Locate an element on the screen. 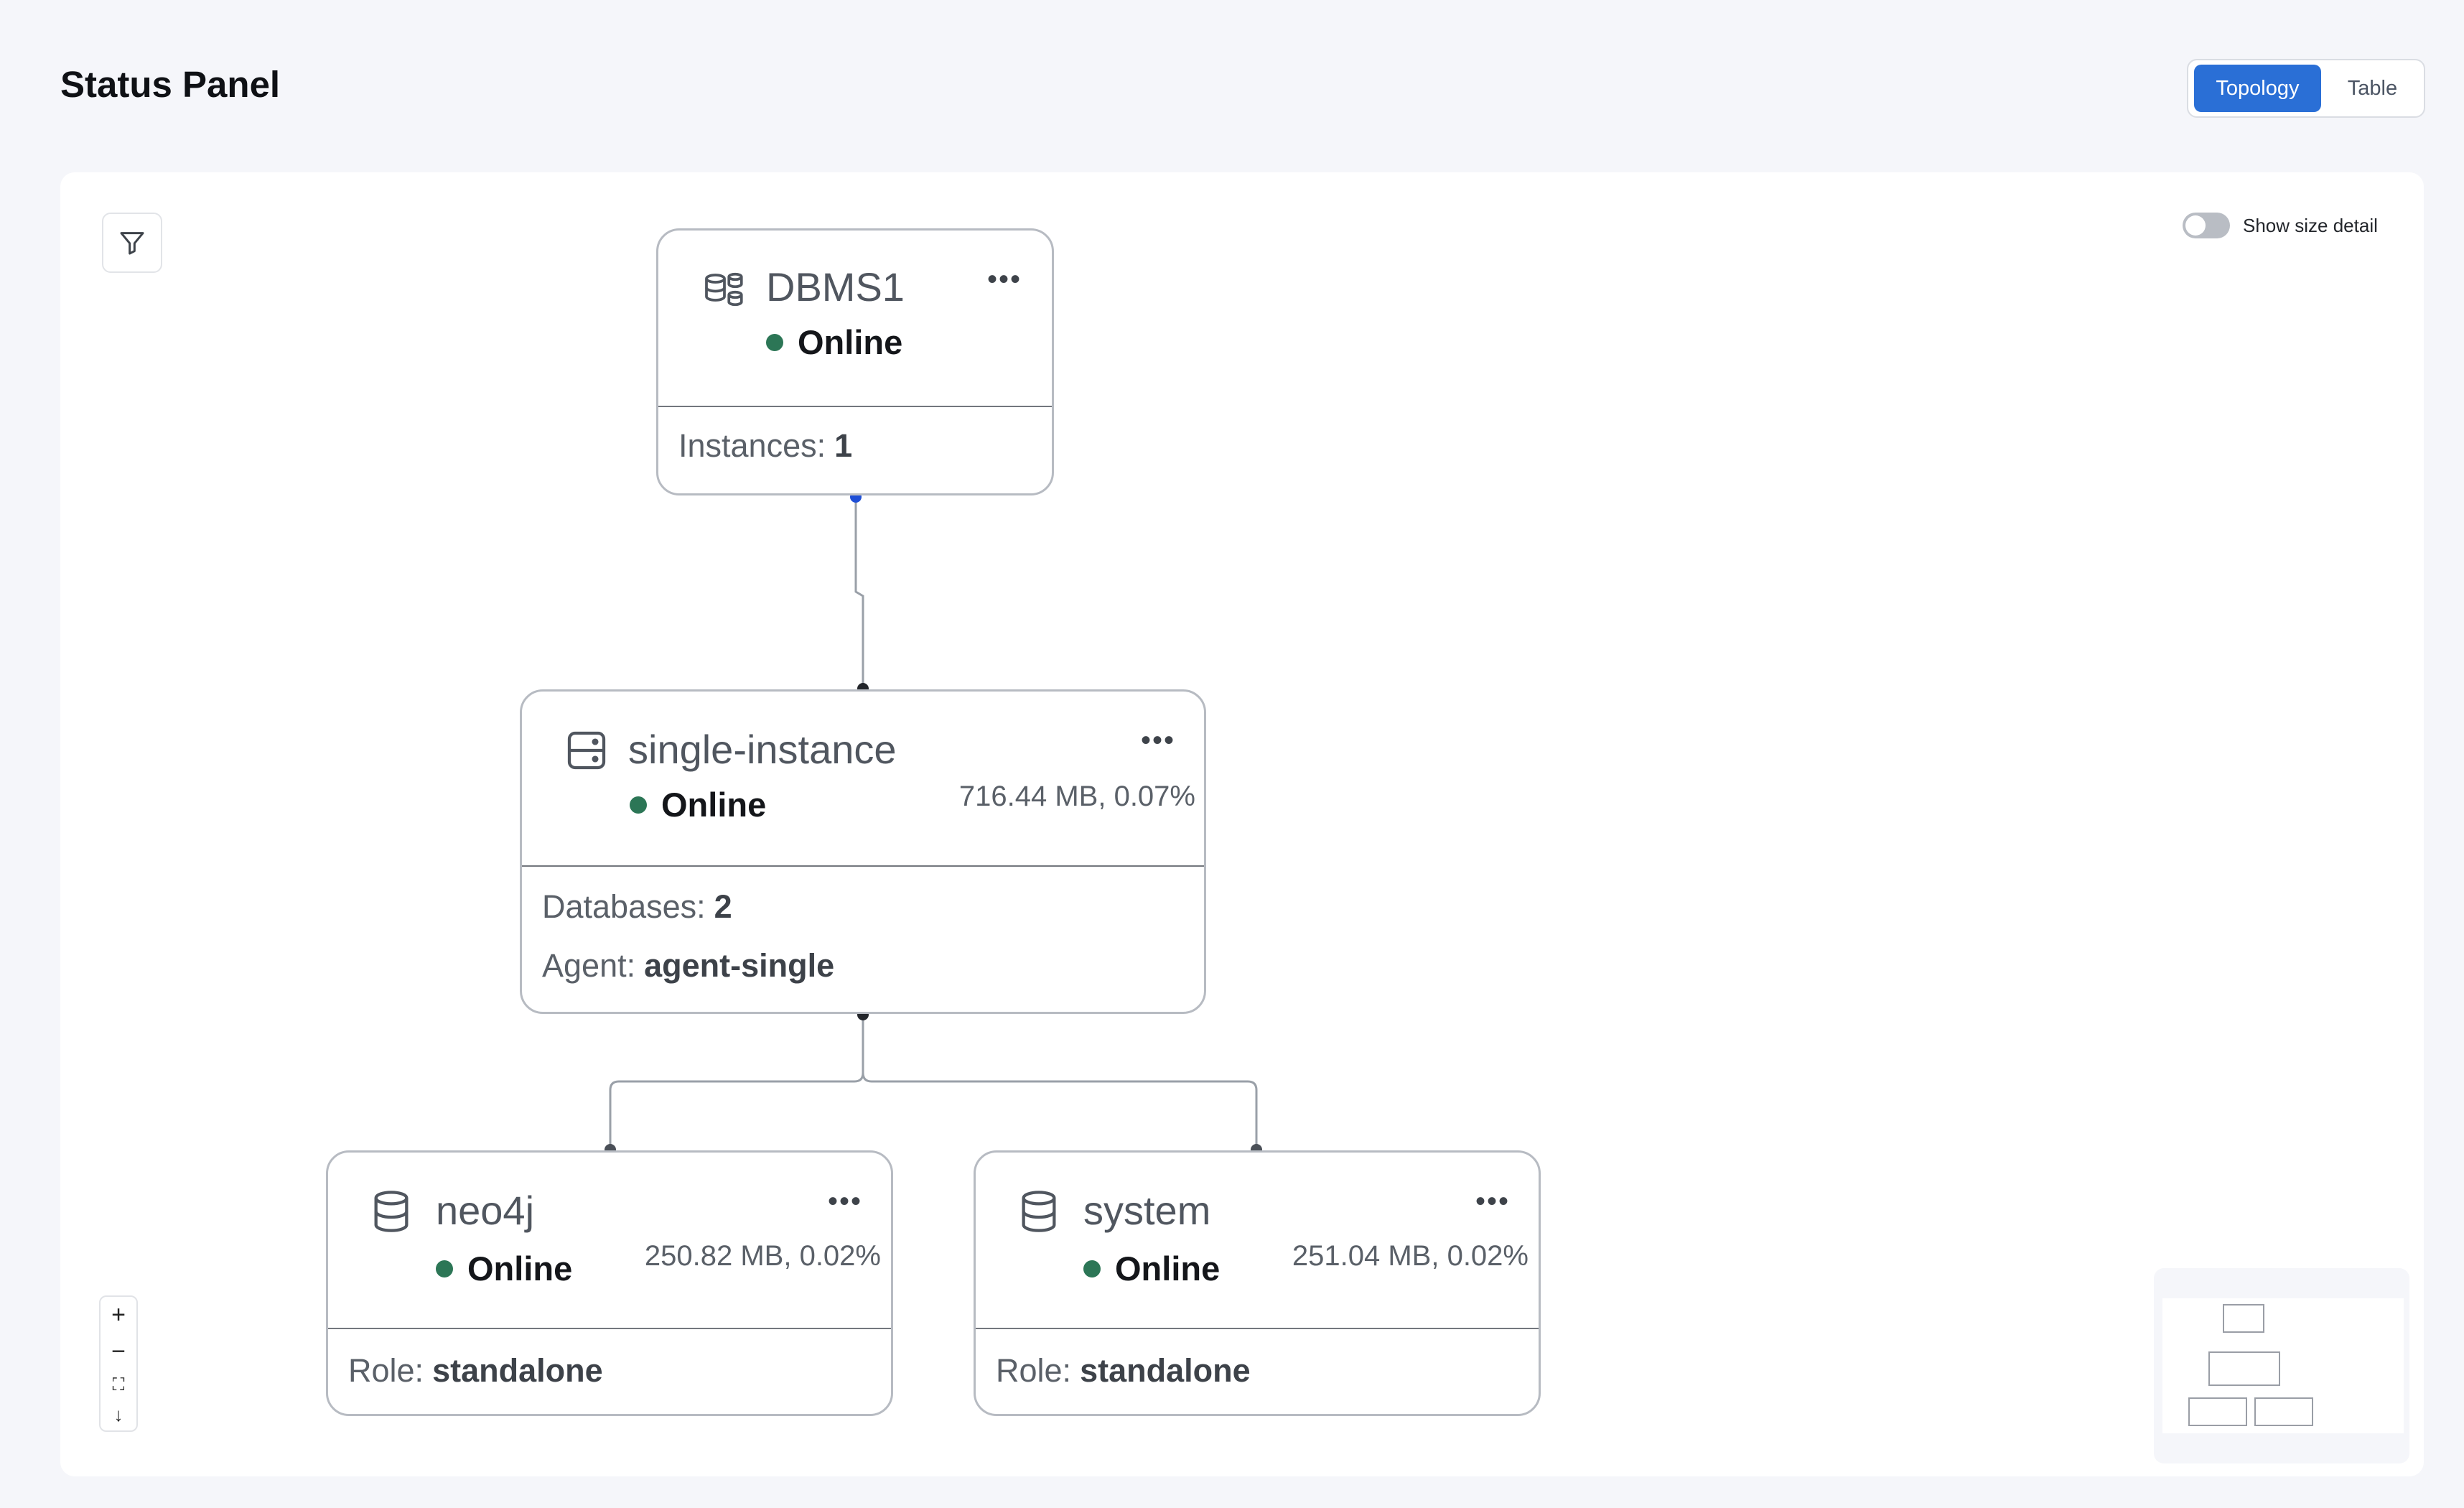 This screenshot has height=1508, width=2464. dbms-node: DBMS1 ••• Online Instances: 1 is located at coordinates (855, 361).